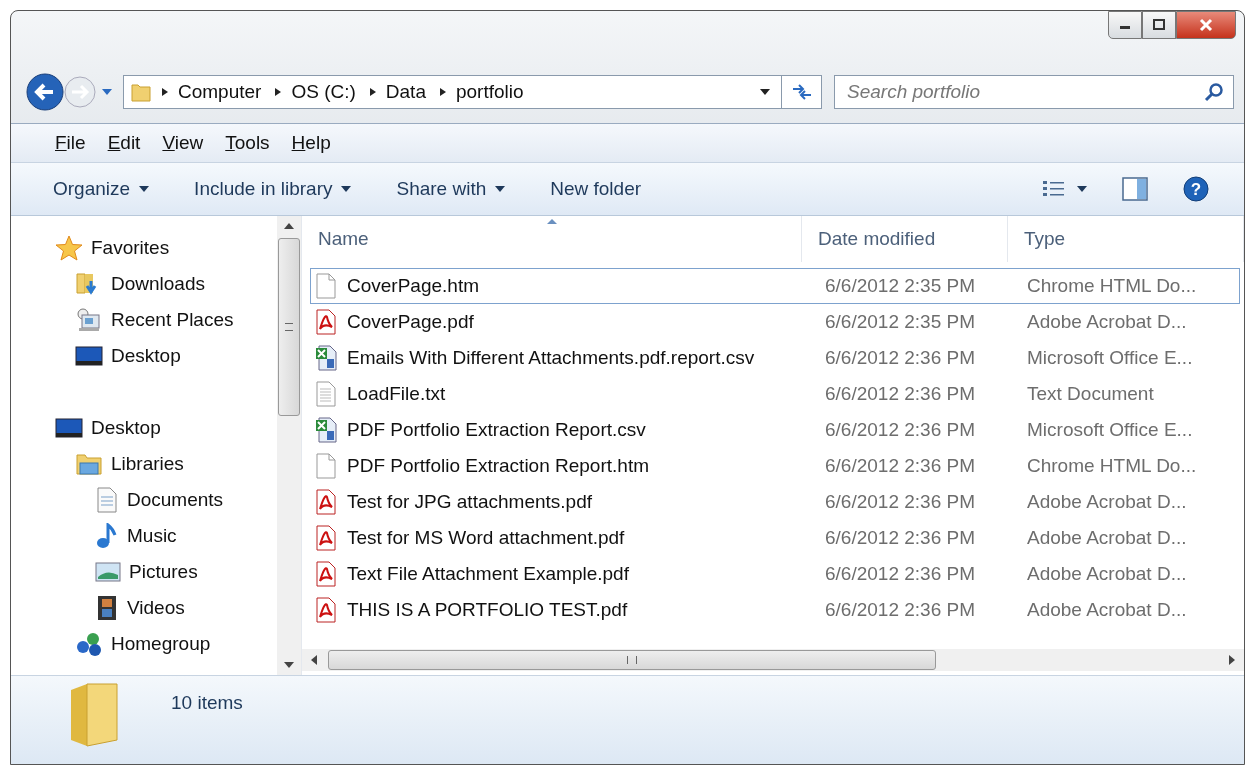 This screenshot has height=770, width=1250. I want to click on nav-item: Libraries, so click(147, 464).